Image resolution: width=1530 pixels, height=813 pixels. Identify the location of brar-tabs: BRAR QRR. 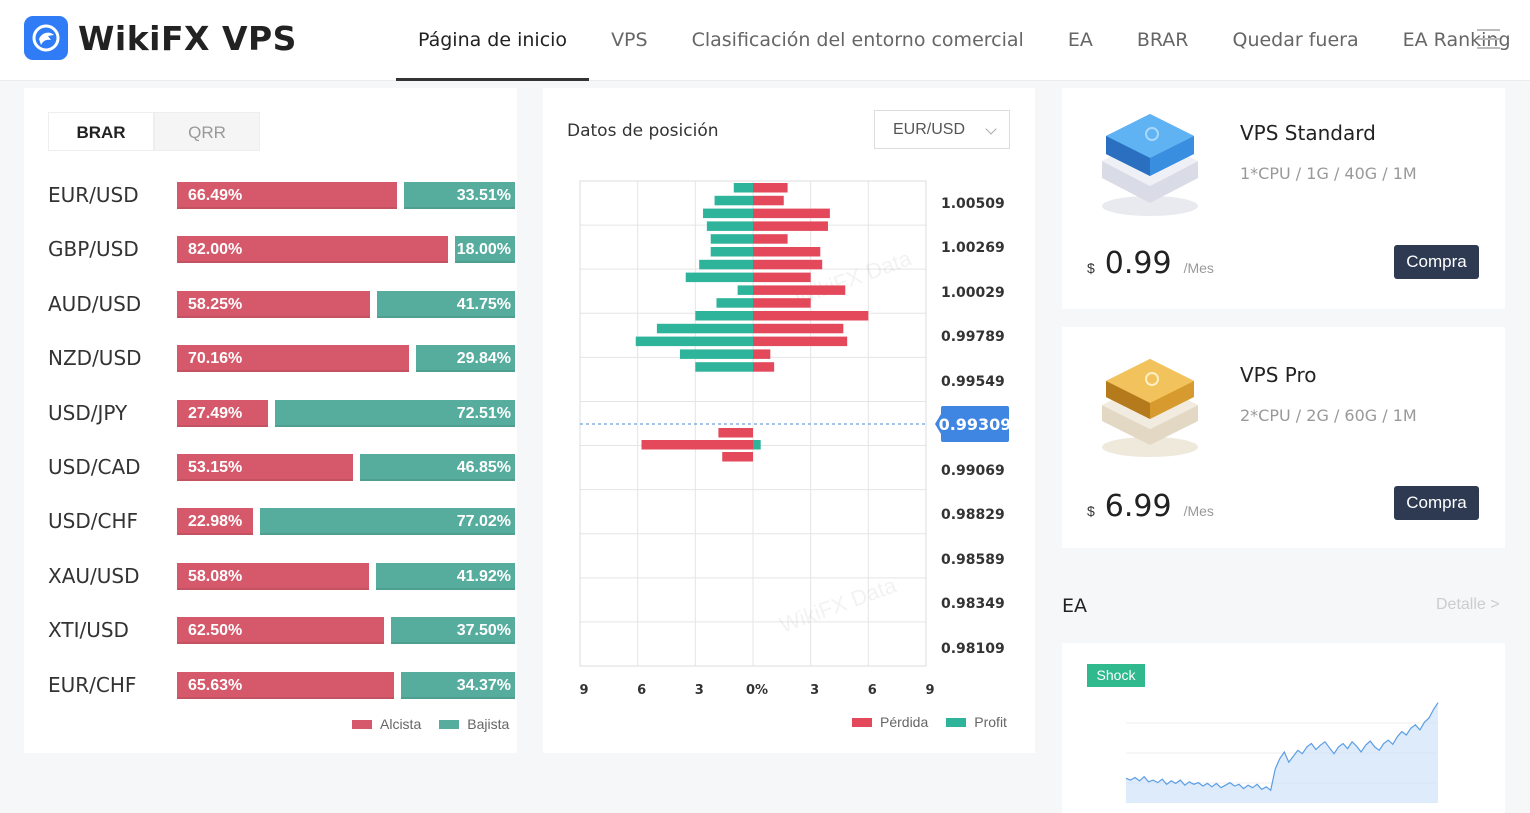
(154, 131).